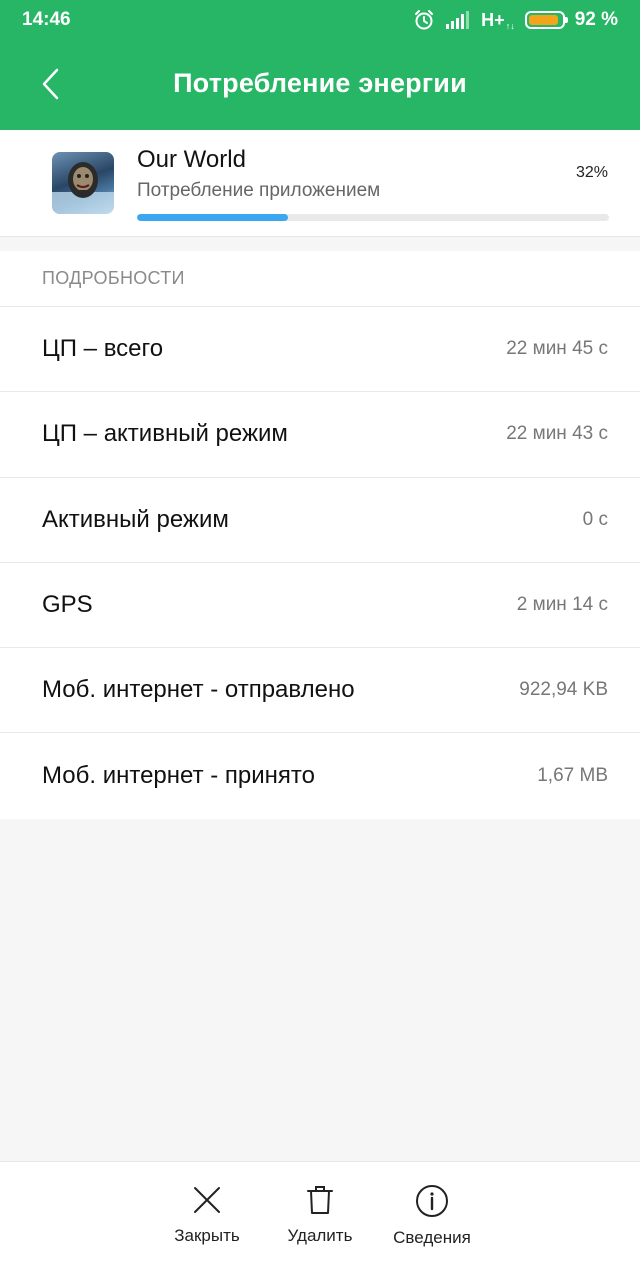 The width and height of the screenshot is (640, 1280). What do you see at coordinates (320, 604) in the screenshot?
I see `detail-row-gps: GPS 2 мин 14 с` at bounding box center [320, 604].